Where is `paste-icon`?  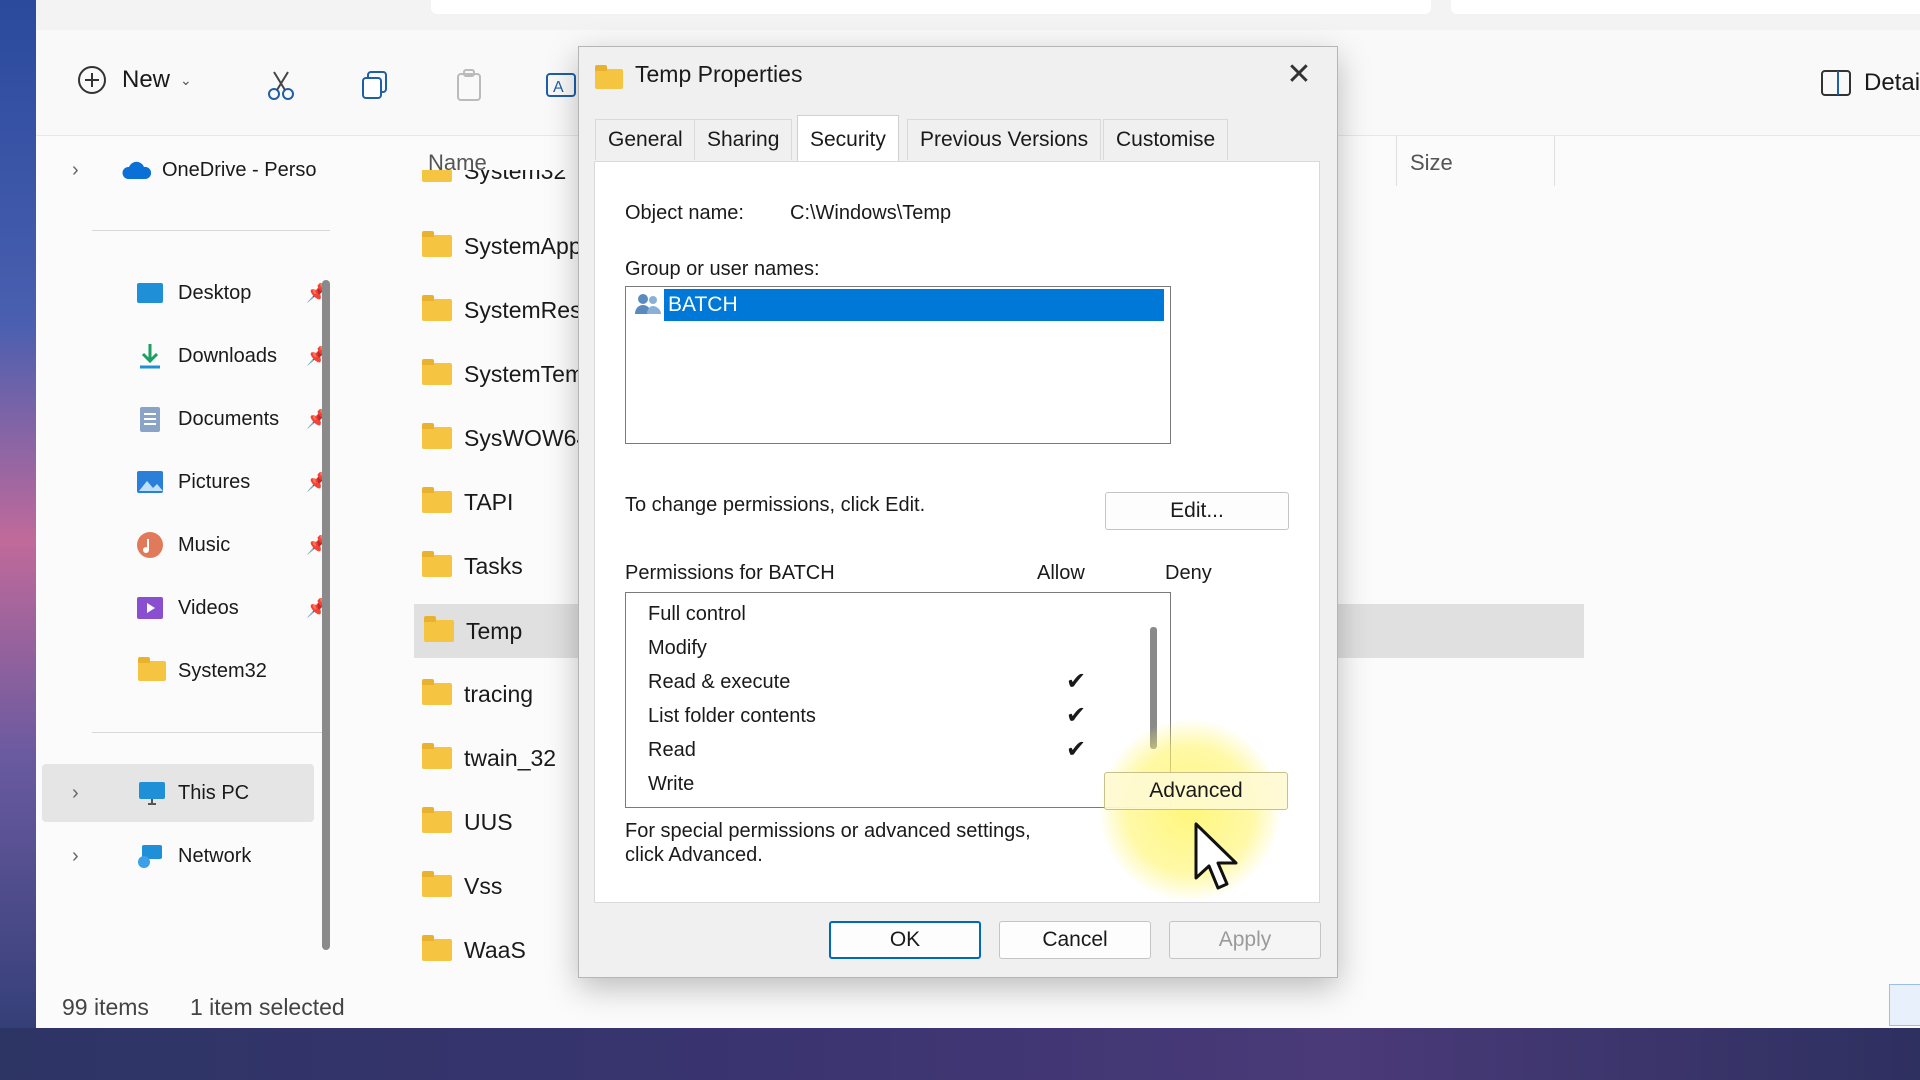
paste-icon is located at coordinates (469, 85).